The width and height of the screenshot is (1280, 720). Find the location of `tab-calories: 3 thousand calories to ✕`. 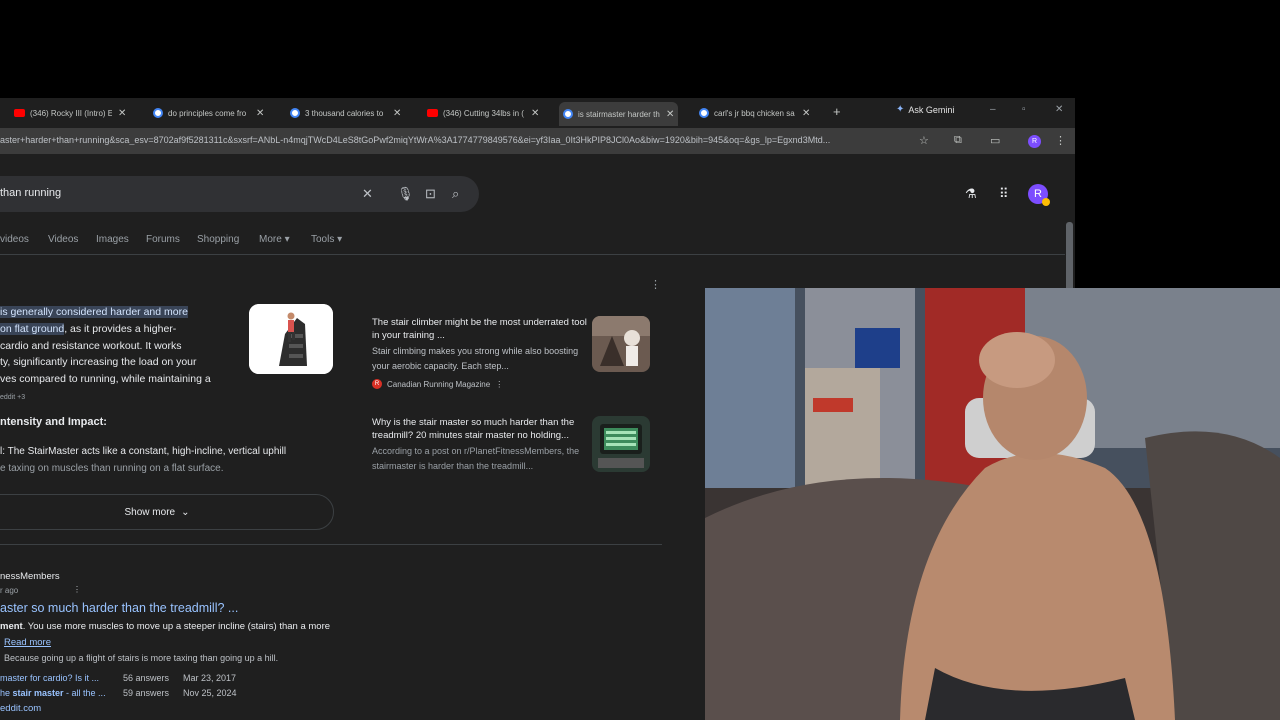

tab-calories: 3 thousand calories to ✕ is located at coordinates (345, 113).